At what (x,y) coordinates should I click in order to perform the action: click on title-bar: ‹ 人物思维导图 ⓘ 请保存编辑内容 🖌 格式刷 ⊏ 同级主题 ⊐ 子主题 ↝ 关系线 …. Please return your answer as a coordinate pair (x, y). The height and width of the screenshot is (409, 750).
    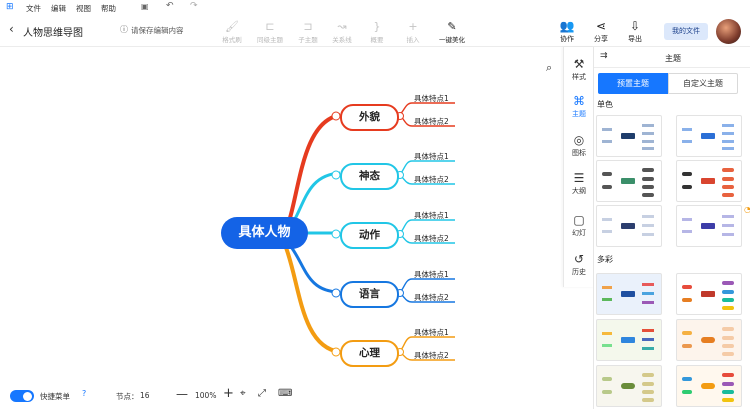
    Looking at the image, I should click on (375, 31).